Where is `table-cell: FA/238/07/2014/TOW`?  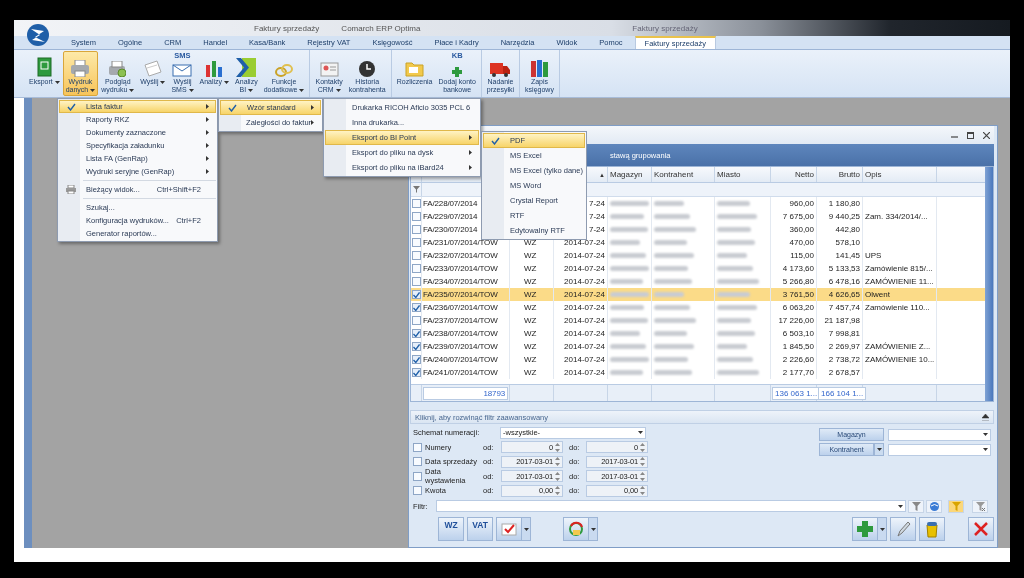
table-cell: FA/238/07/2014/TOW is located at coordinates (460, 333).